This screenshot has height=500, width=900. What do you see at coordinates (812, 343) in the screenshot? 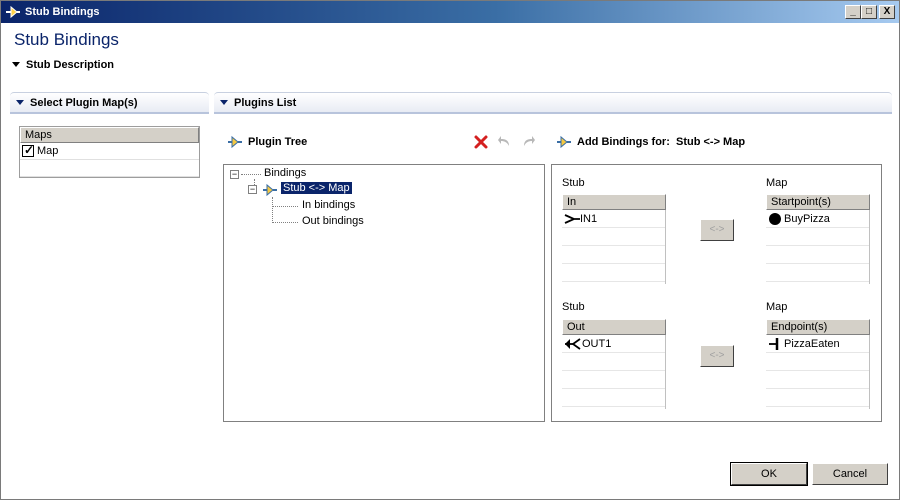
I see `endpoint-item: PizzaEaten` at bounding box center [812, 343].